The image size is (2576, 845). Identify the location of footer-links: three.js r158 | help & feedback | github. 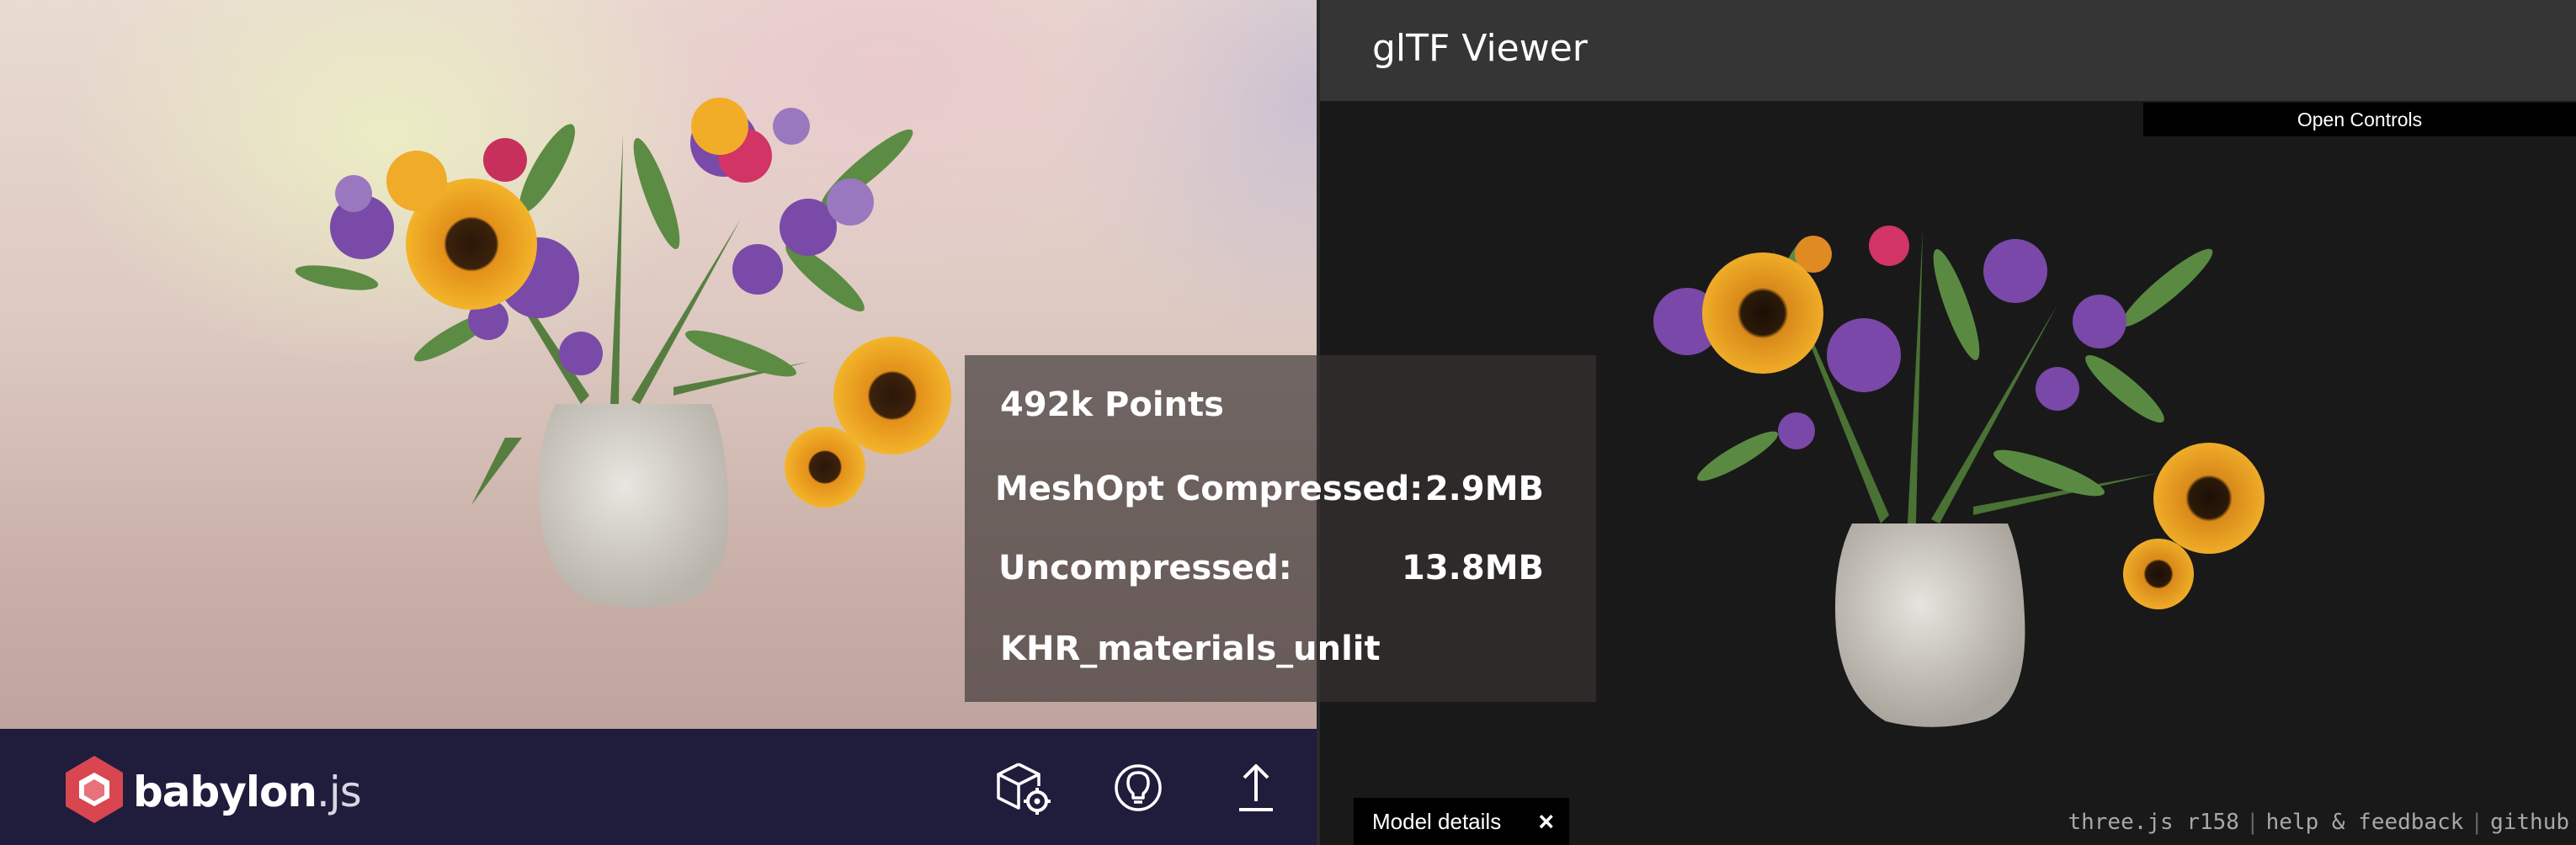
(2319, 822).